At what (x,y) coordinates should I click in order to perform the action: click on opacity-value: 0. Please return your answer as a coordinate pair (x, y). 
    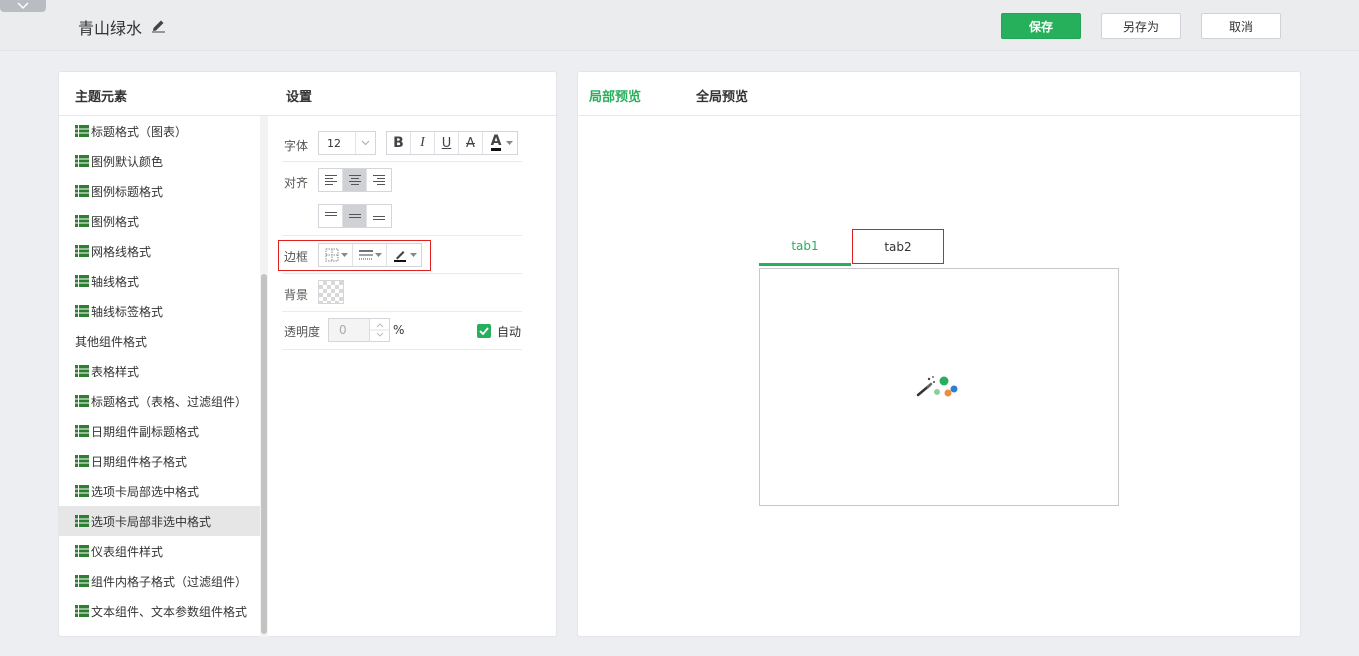
    Looking at the image, I should click on (343, 330).